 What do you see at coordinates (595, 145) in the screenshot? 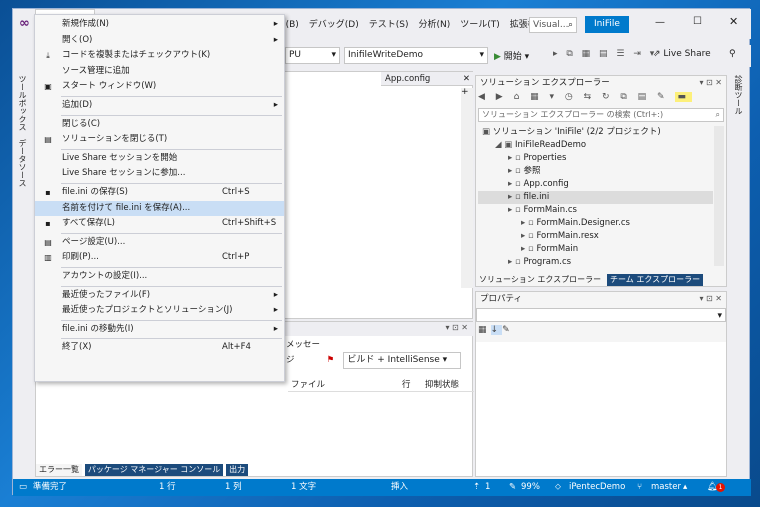
I see `tree-item: ◢ ▣ IniFileReadDemo` at bounding box center [595, 145].